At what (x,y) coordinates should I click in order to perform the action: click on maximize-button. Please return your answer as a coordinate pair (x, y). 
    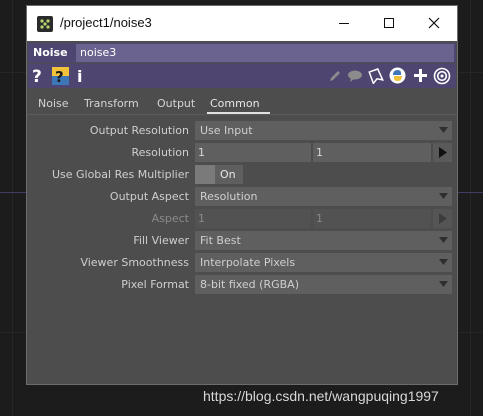
    Looking at the image, I should click on (389, 23).